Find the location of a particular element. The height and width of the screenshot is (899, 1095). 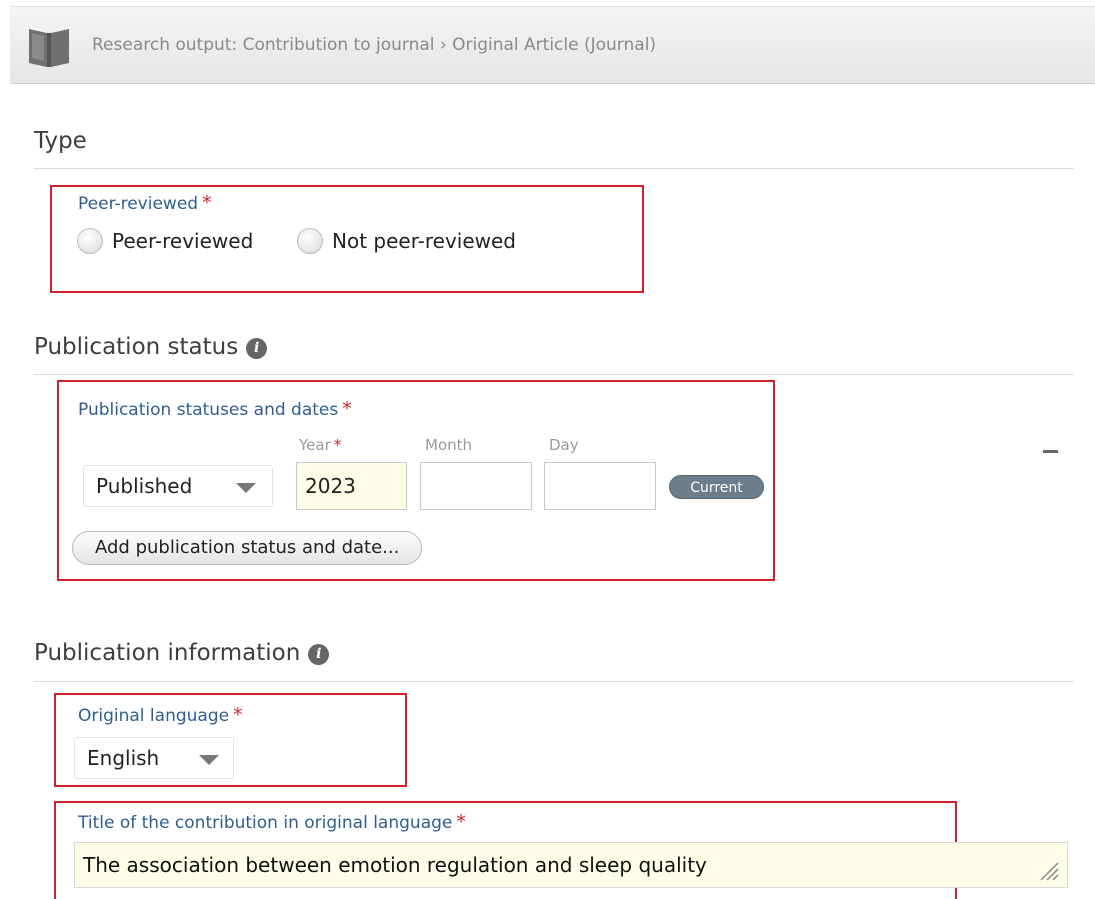

original-language-label: Original language * is located at coordinates (160, 715).